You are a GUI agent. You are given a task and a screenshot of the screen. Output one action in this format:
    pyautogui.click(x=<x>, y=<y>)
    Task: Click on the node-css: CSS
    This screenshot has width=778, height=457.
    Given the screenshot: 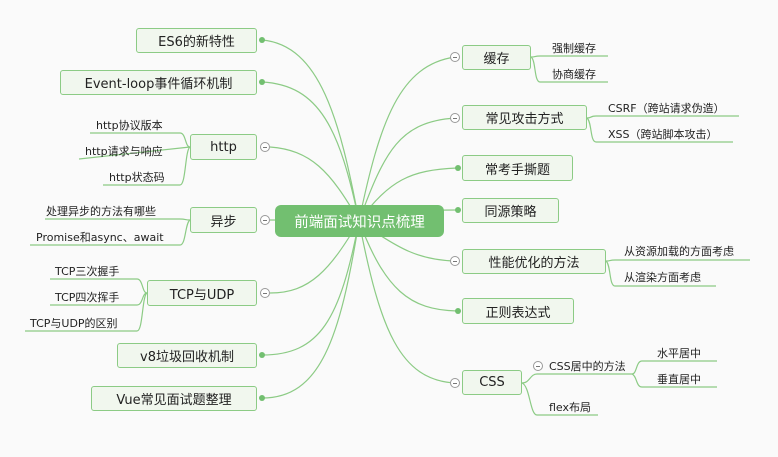 What is the action you would take?
    pyautogui.click(x=492, y=382)
    